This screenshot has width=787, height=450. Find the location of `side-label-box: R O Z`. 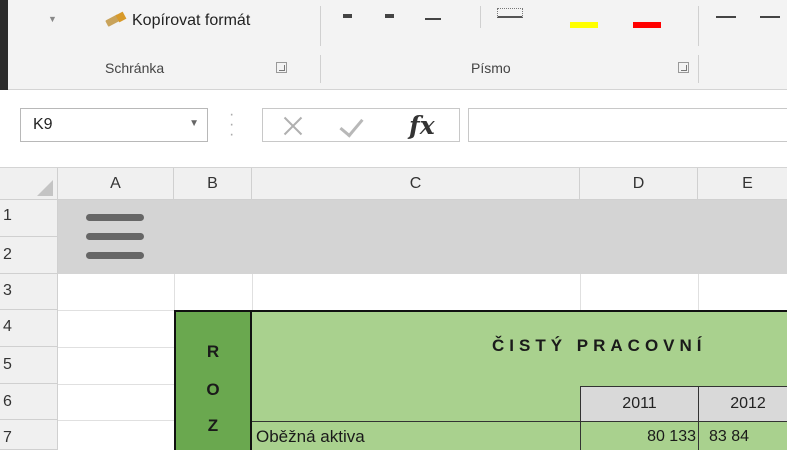

side-label-box: R O Z is located at coordinates (213, 380).